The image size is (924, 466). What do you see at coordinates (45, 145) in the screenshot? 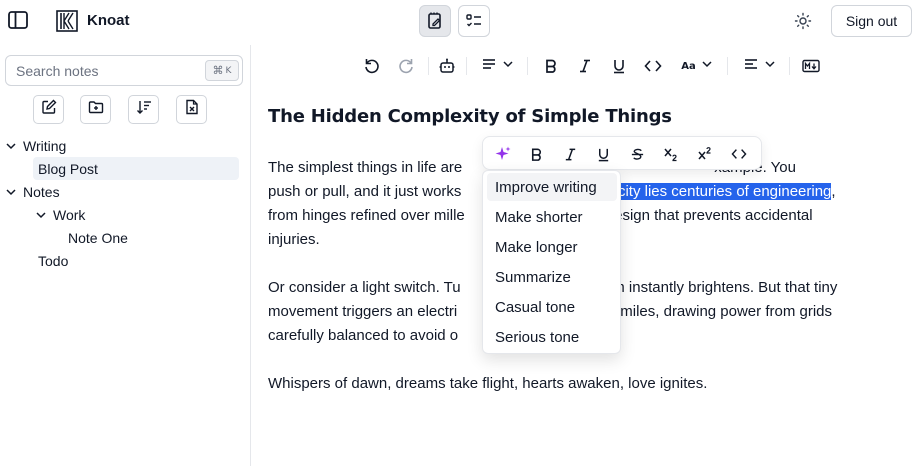
I see `tree-item-label: Writing` at bounding box center [45, 145].